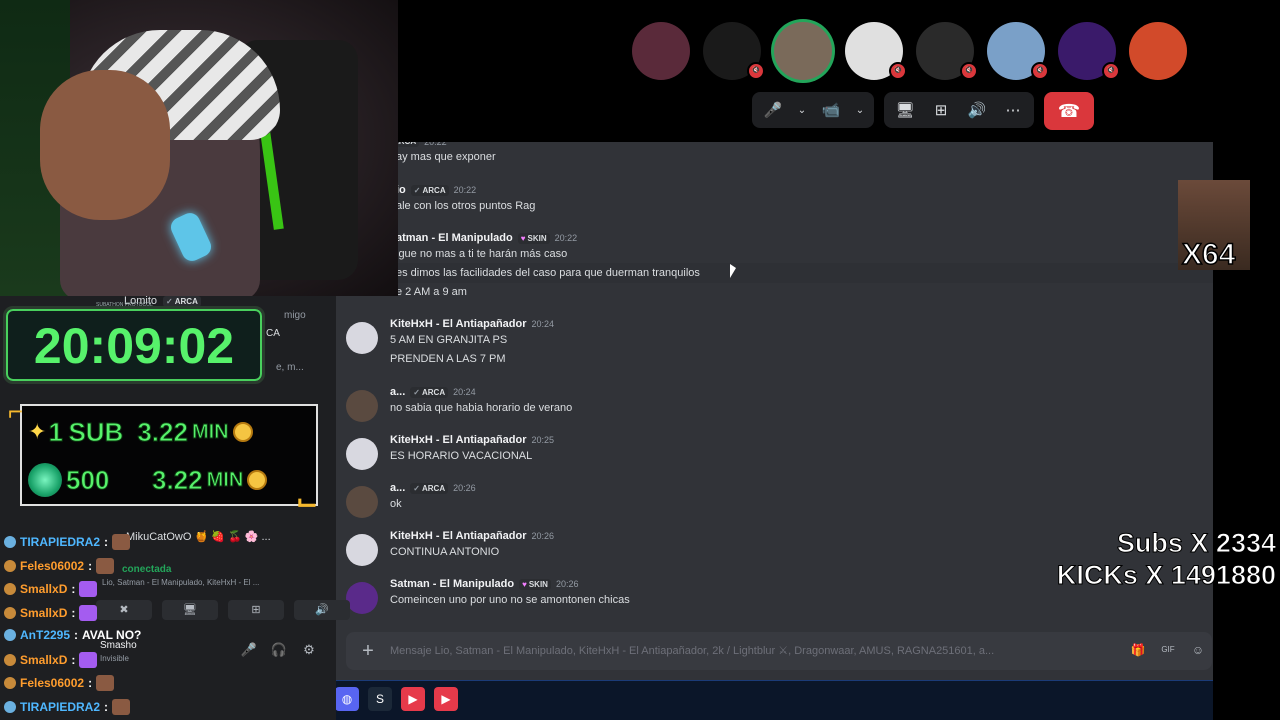 This screenshot has height=720, width=1280. What do you see at coordinates (813, 110) in the screenshot?
I see `mic-camera-group: 🎤 ⌄ 📹 ⌄` at bounding box center [813, 110].